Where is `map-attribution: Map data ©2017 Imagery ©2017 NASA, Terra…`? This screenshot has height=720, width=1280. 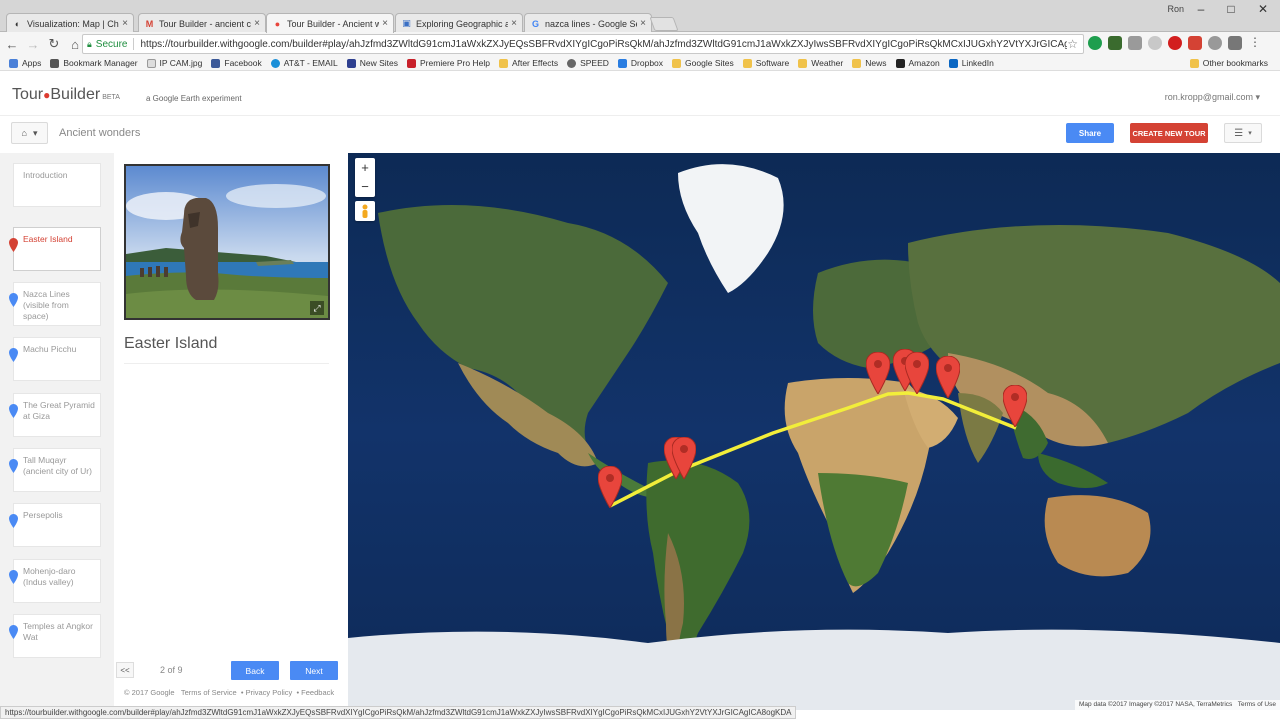
map-attribution: Map data ©2017 Imagery ©2017 NASA, Terra… is located at coordinates (1177, 705).